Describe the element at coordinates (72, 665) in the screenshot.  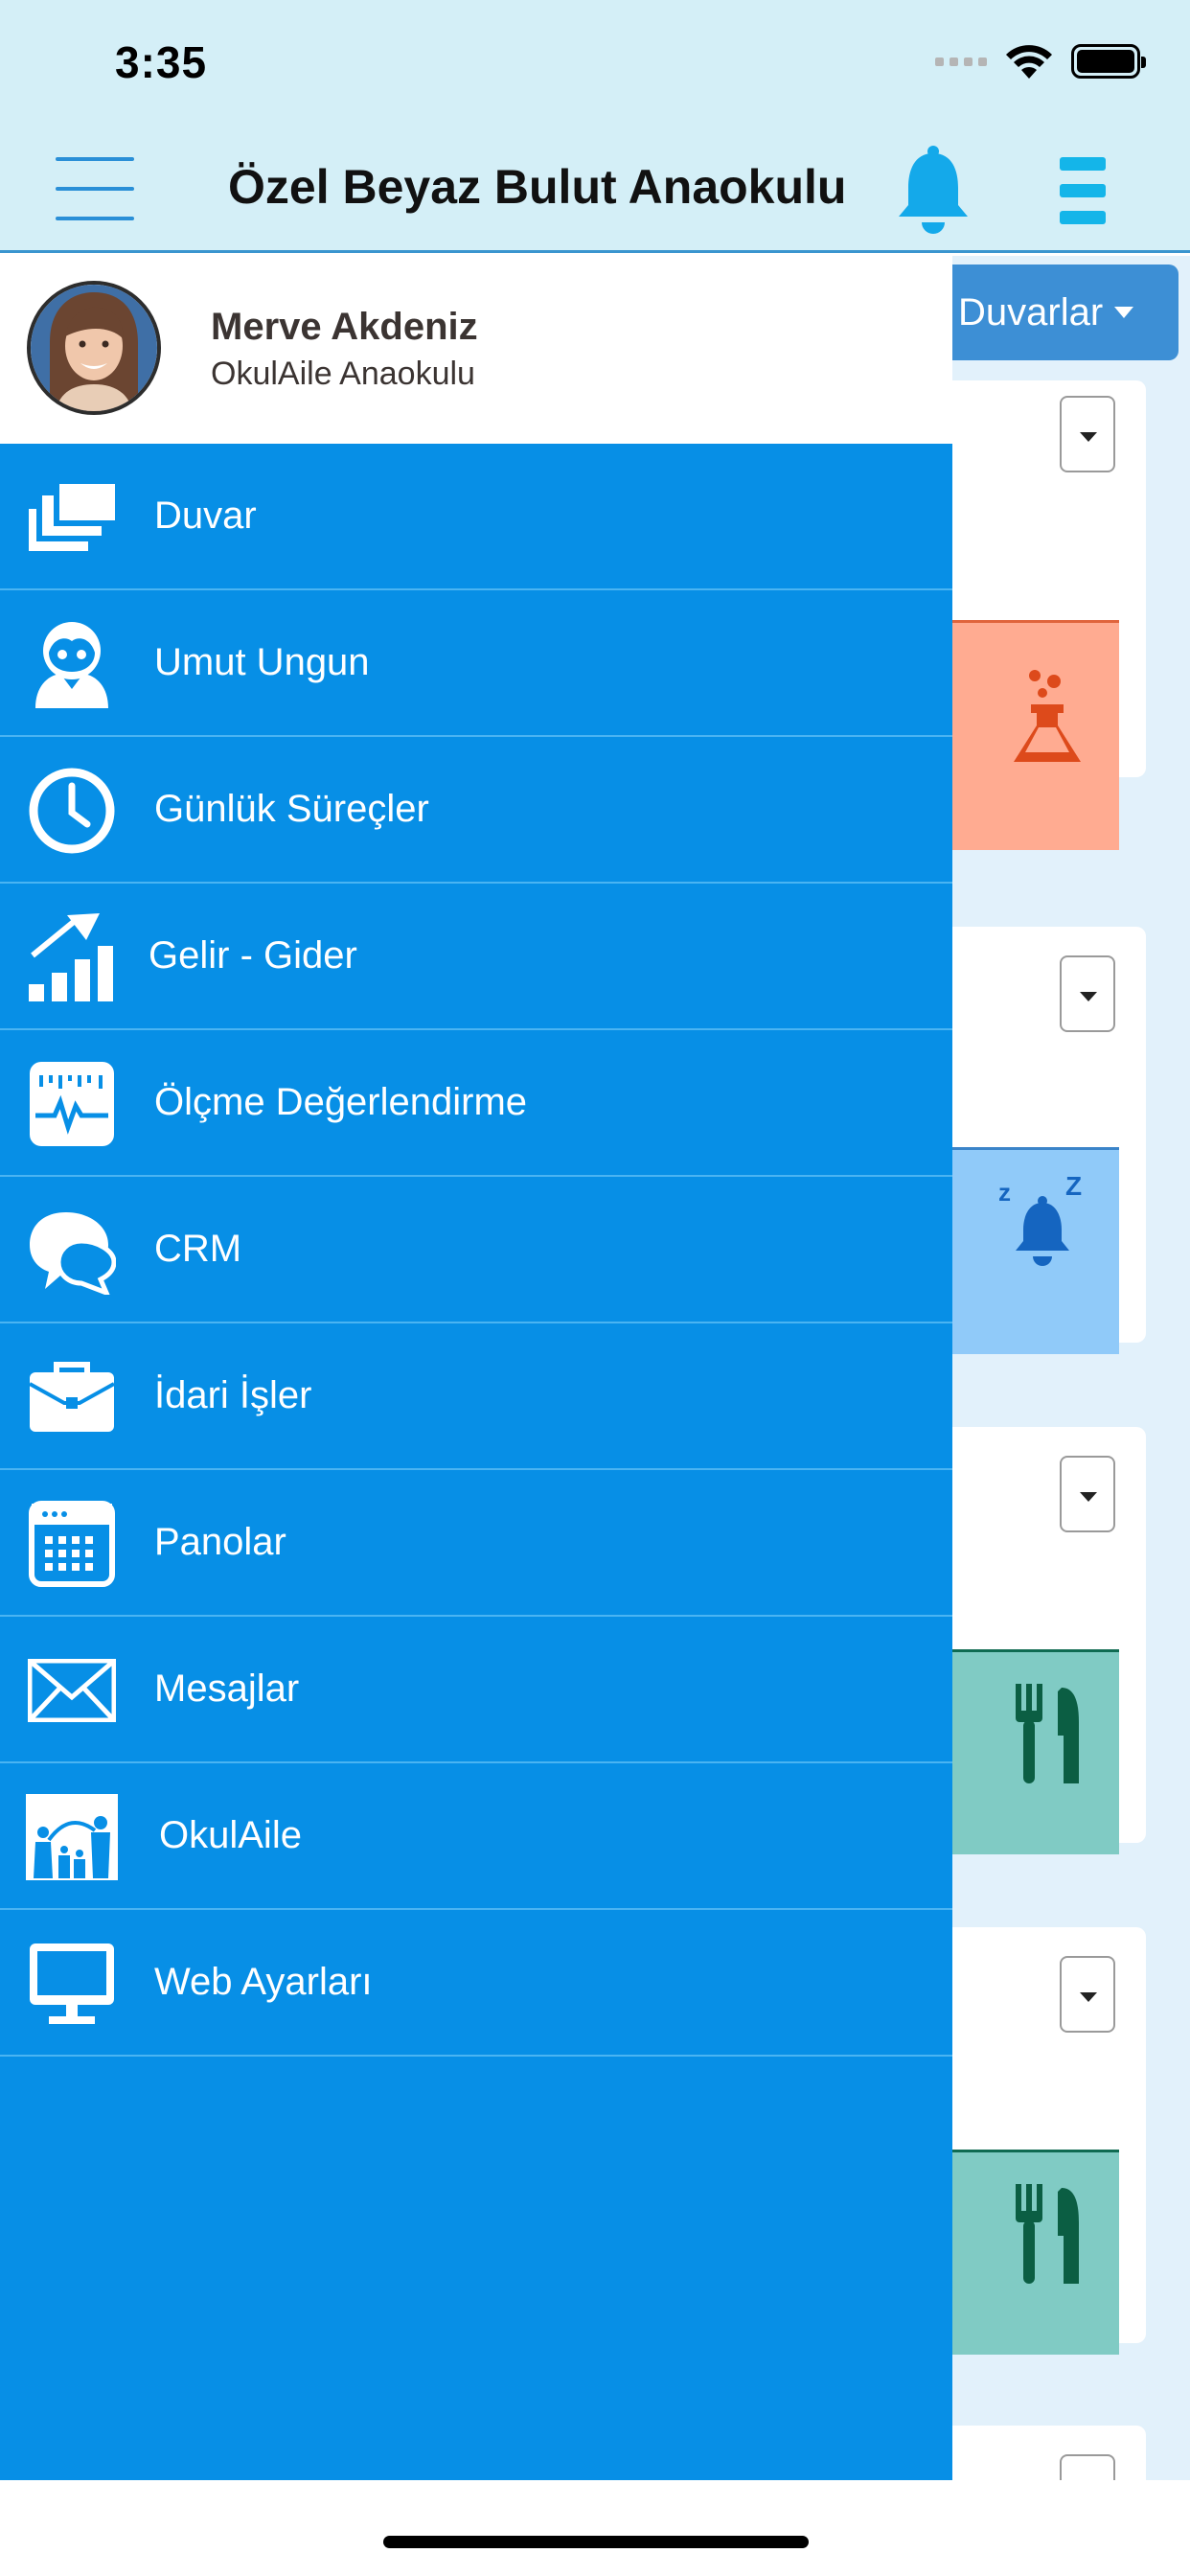
I see `child-icon` at that location.